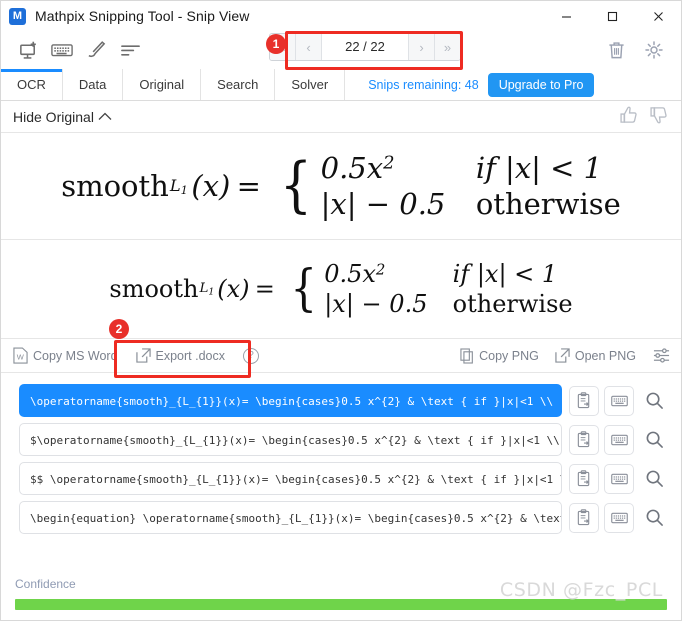  Describe the element at coordinates (251, 355) in the screenshot. I see `help-icon: ?` at that location.